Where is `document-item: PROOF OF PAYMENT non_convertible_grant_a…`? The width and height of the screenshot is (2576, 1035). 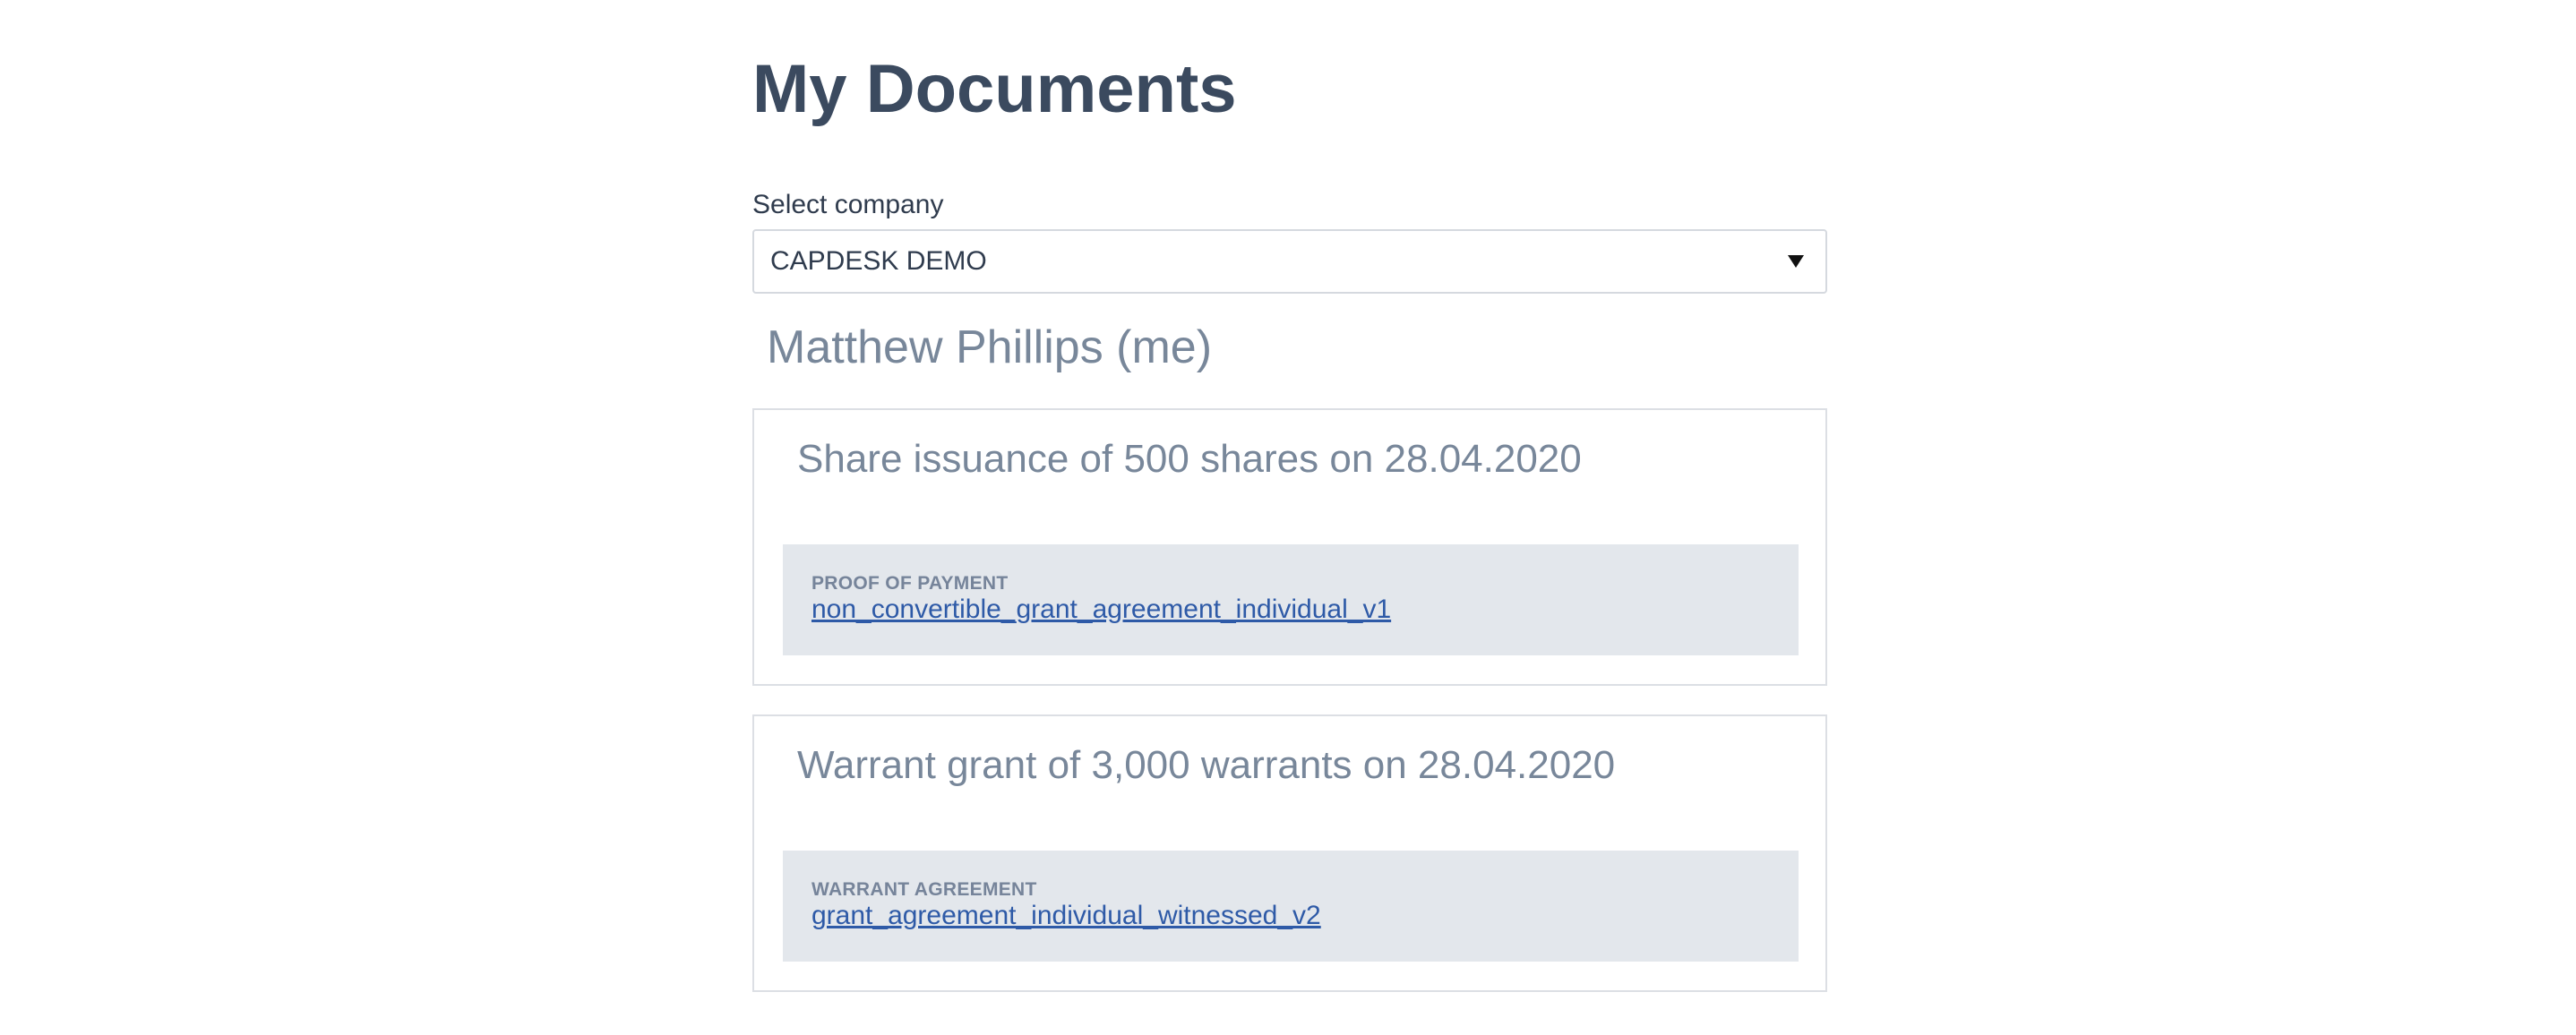
document-item: PROOF OF PAYMENT non_convertible_grant_a… is located at coordinates (1291, 599).